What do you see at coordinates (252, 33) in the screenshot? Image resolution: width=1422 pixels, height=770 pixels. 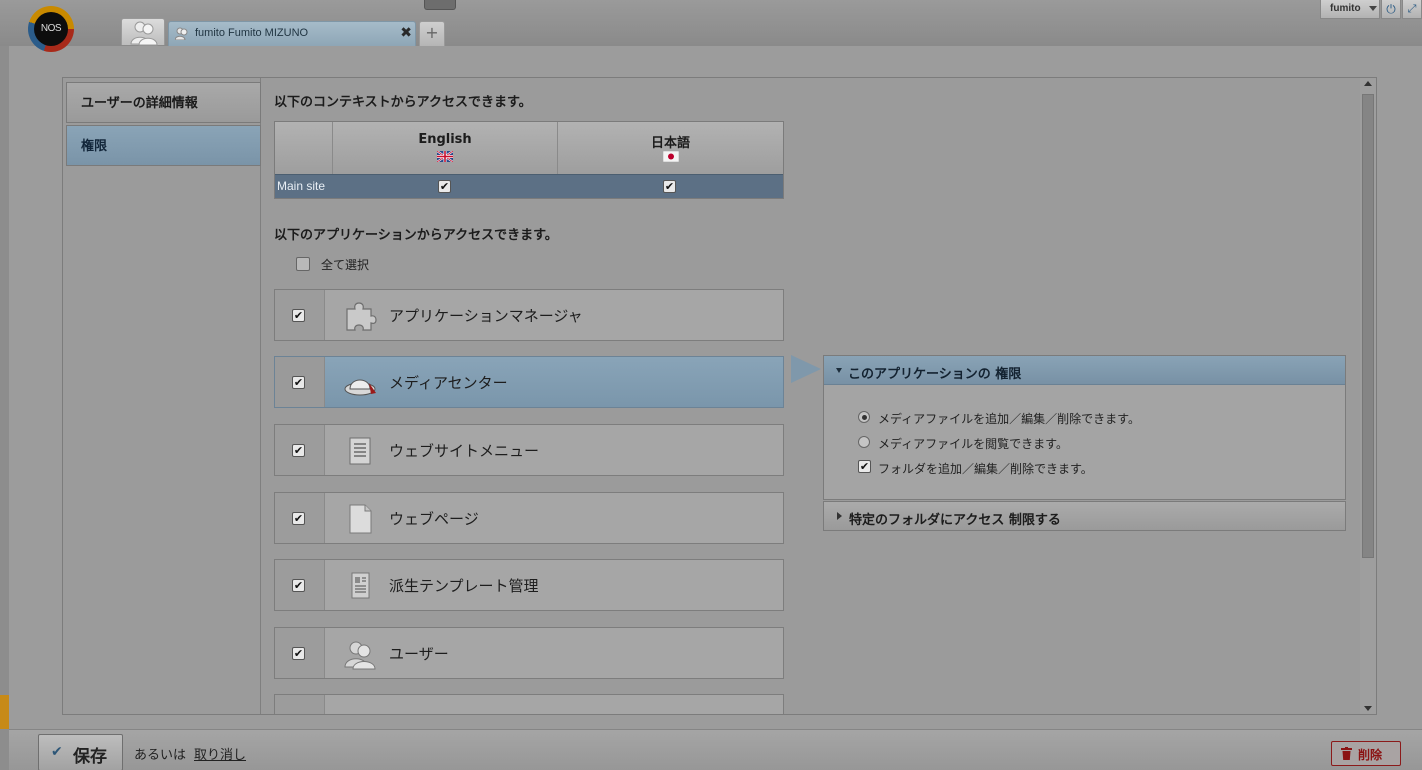 I see `tab-label: fumito Fumito MIZUNO` at bounding box center [252, 33].